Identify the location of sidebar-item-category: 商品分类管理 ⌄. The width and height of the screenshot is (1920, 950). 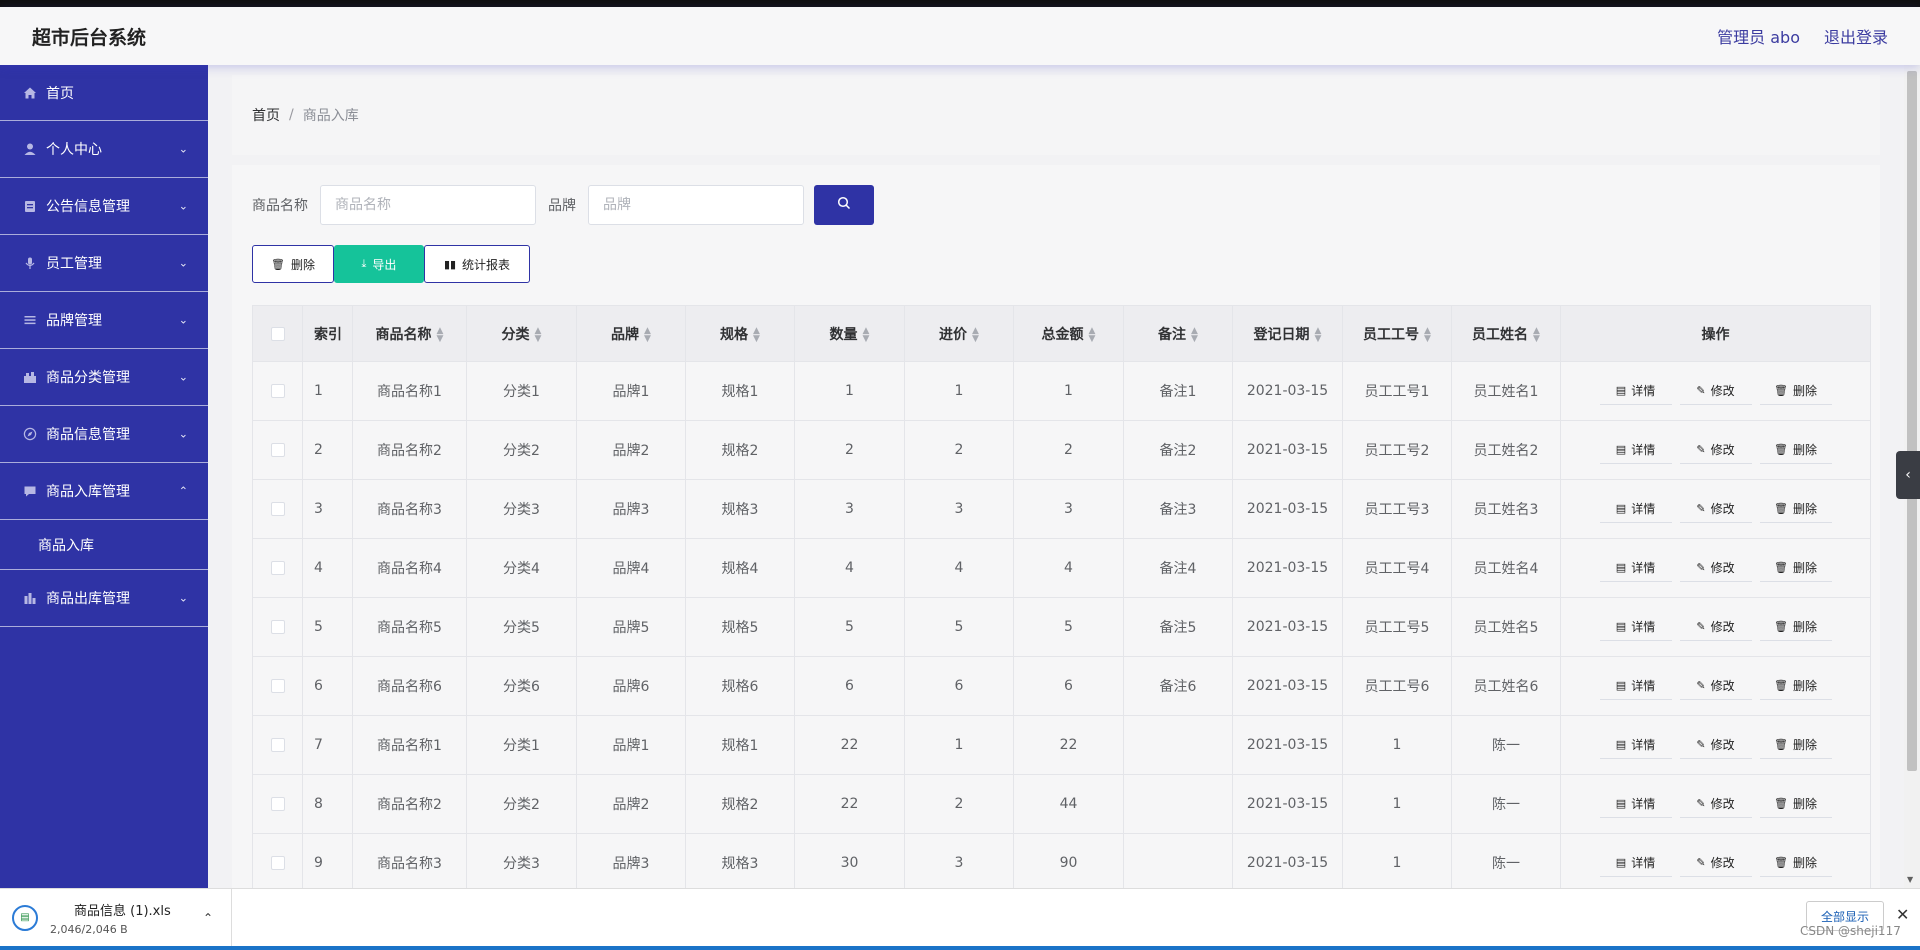
(104, 377).